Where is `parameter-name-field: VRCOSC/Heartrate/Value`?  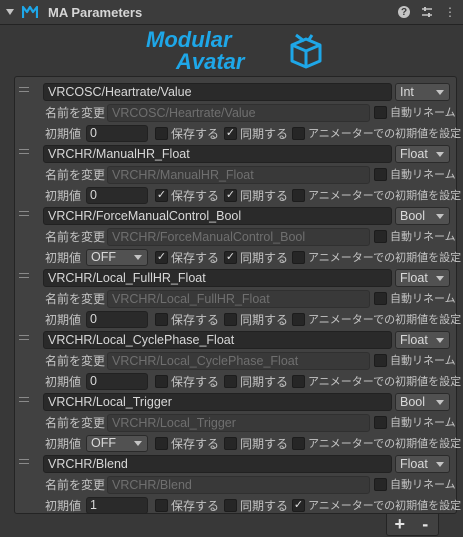 parameter-name-field: VRCOSC/Heartrate/Value is located at coordinates (217, 92).